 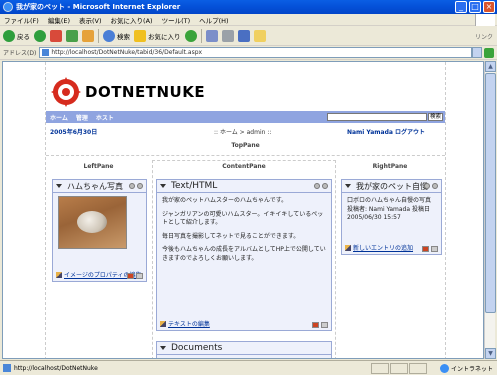 I want to click on module-title: 我が家のペット自慢, so click(x=392, y=186).